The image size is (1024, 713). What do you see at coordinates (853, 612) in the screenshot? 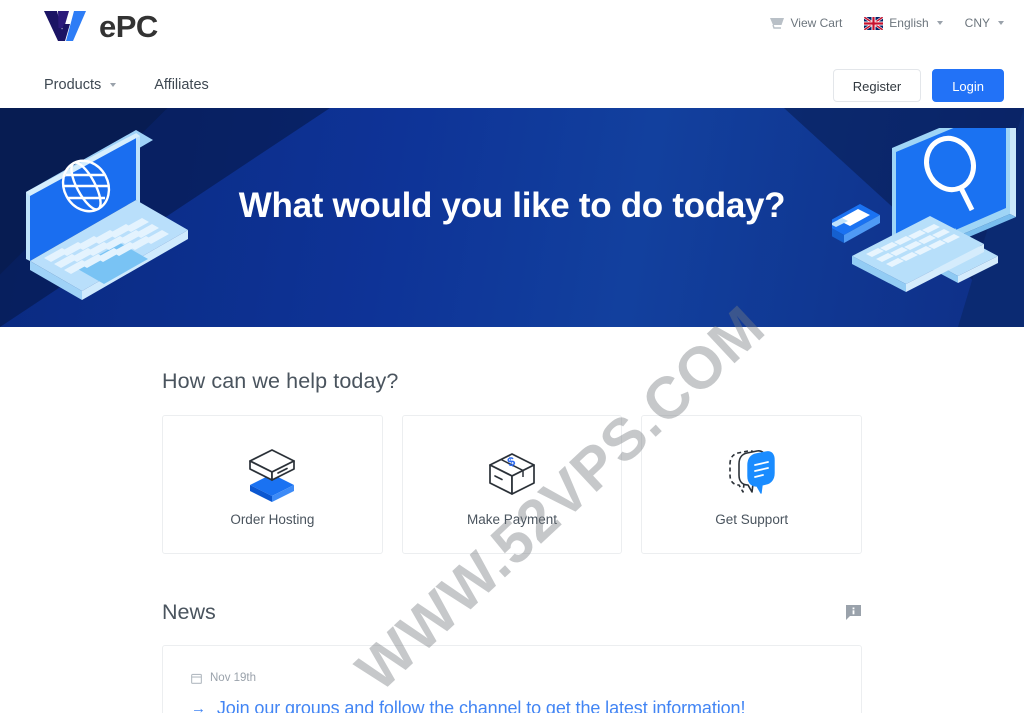
I see `announcement-icon` at bounding box center [853, 612].